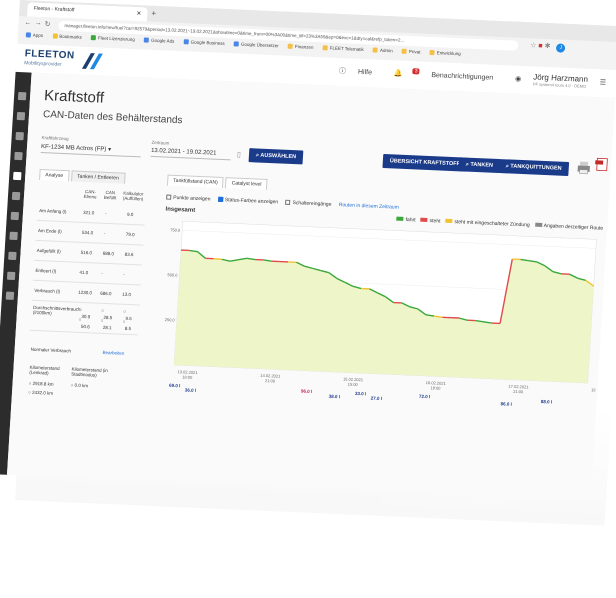  I want to click on km-radio: ○ 2432.0 km, so click(40, 393).